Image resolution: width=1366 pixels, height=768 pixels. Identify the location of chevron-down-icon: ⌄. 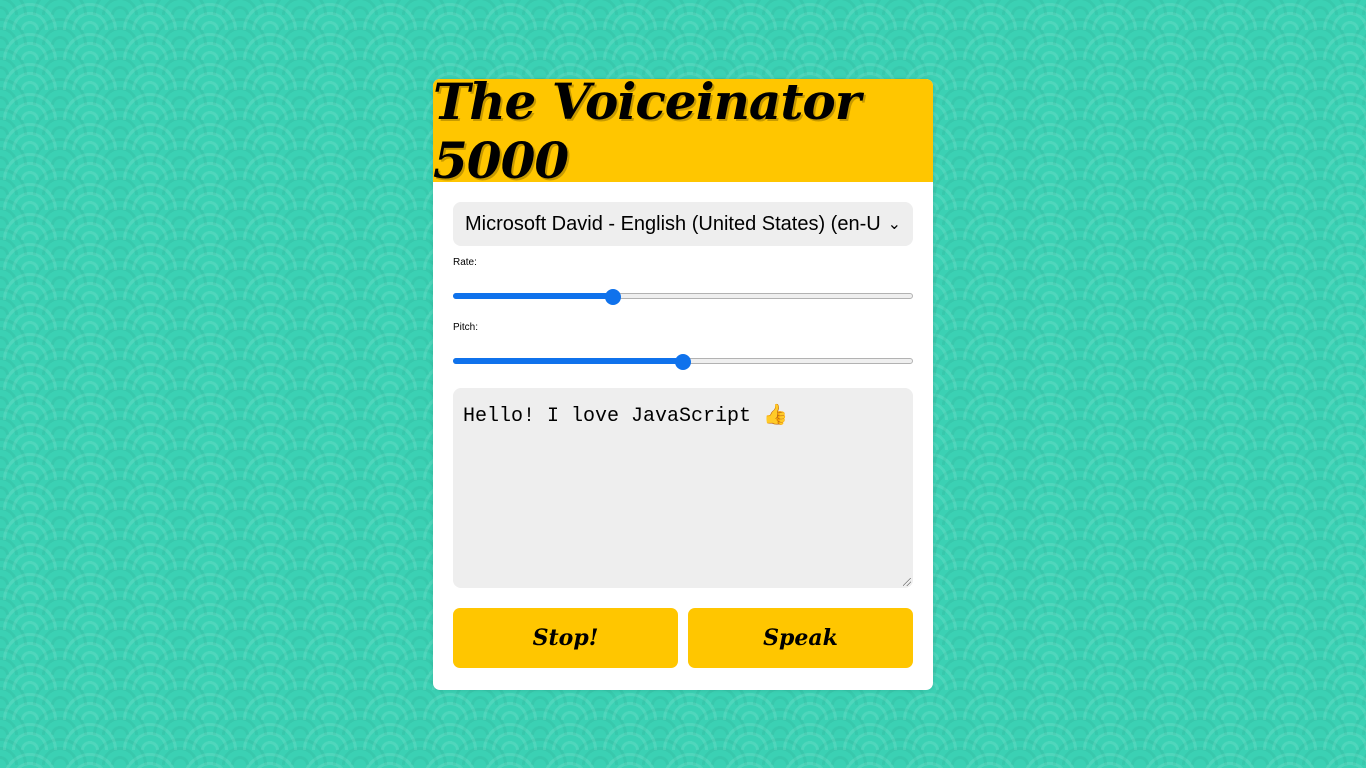
(894, 224).